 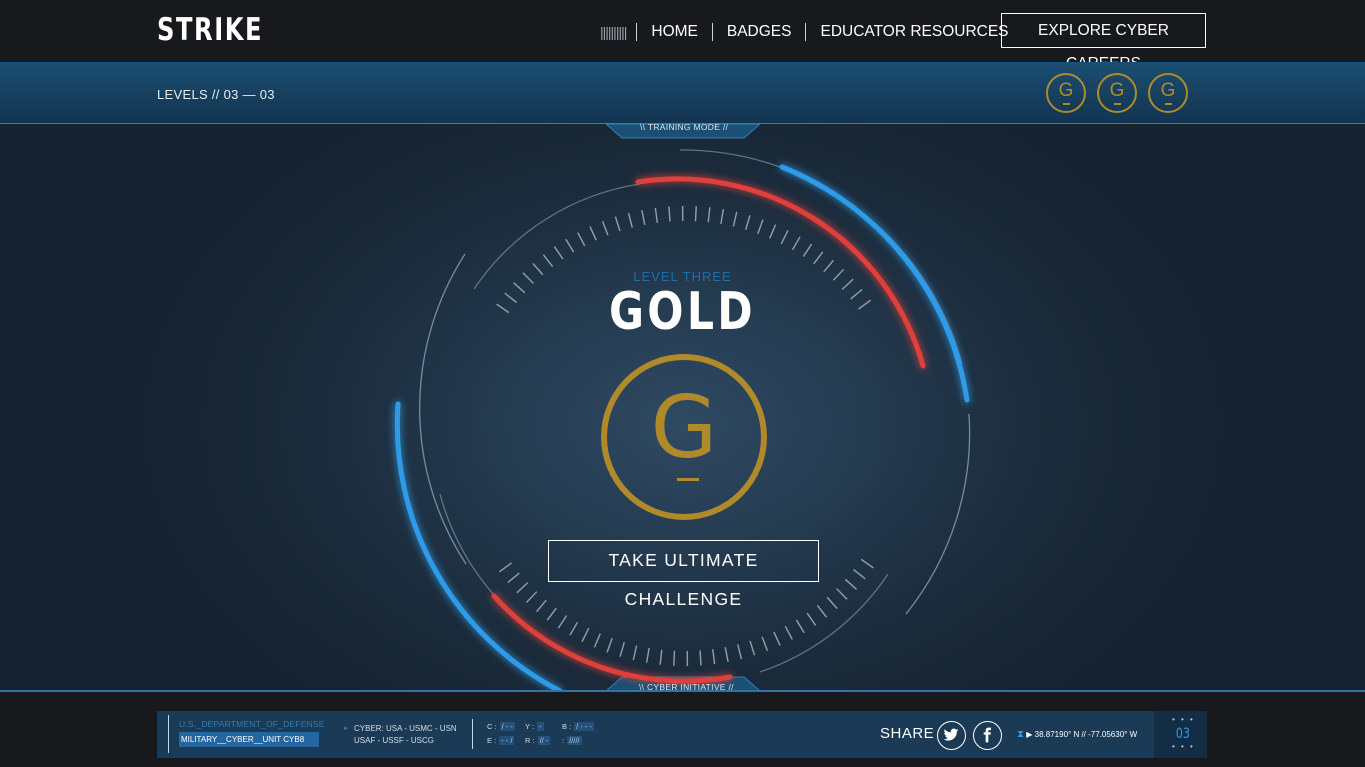 What do you see at coordinates (563, 740) in the screenshot?
I see `code-key: :` at bounding box center [563, 740].